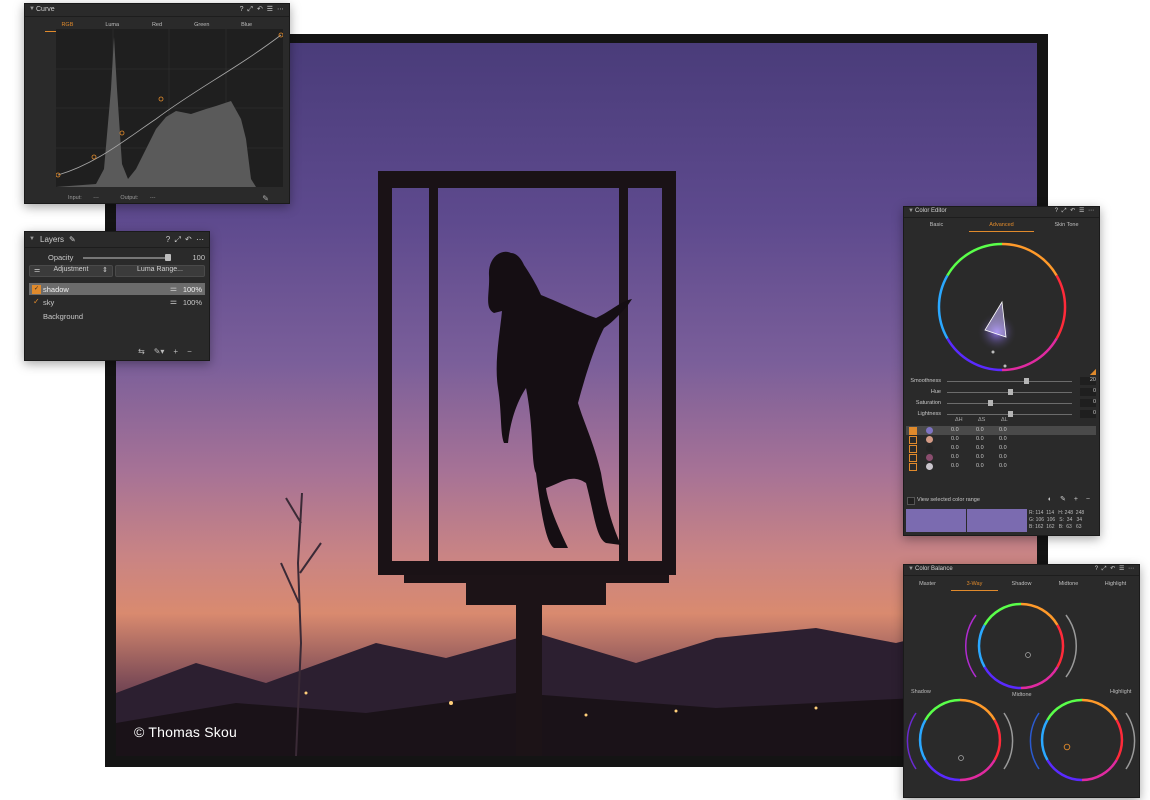 This screenshot has height=800, width=1150. What do you see at coordinates (117, 302) in the screenshot?
I see `layer-row-sky: ✓ sky ⚌ 100%` at bounding box center [117, 302].